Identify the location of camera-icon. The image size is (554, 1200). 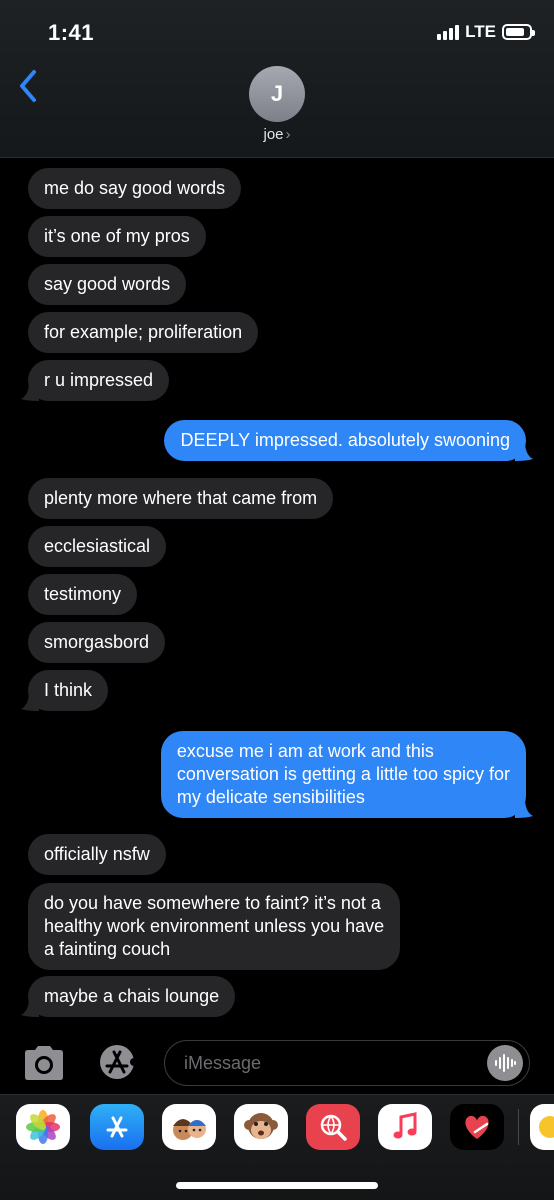
(44, 1063).